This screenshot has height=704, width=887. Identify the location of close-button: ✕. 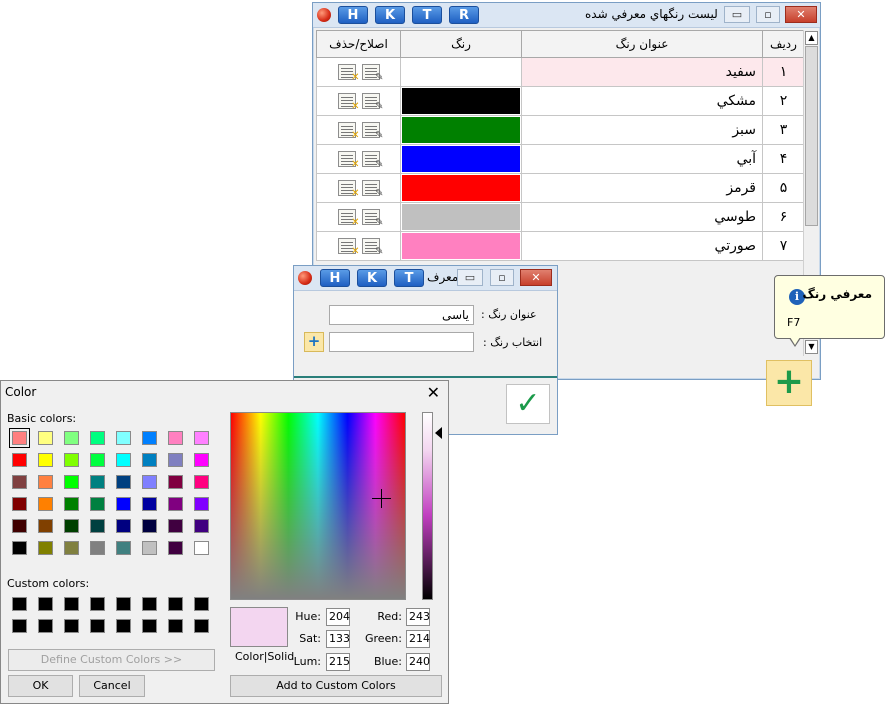
(801, 14).